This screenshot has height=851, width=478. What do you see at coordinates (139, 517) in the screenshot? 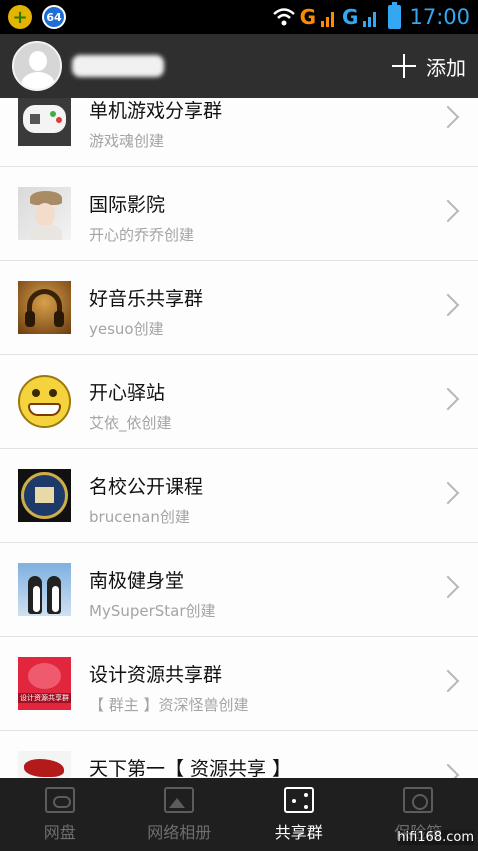
I see `group-creator: brucenan创建` at bounding box center [139, 517].